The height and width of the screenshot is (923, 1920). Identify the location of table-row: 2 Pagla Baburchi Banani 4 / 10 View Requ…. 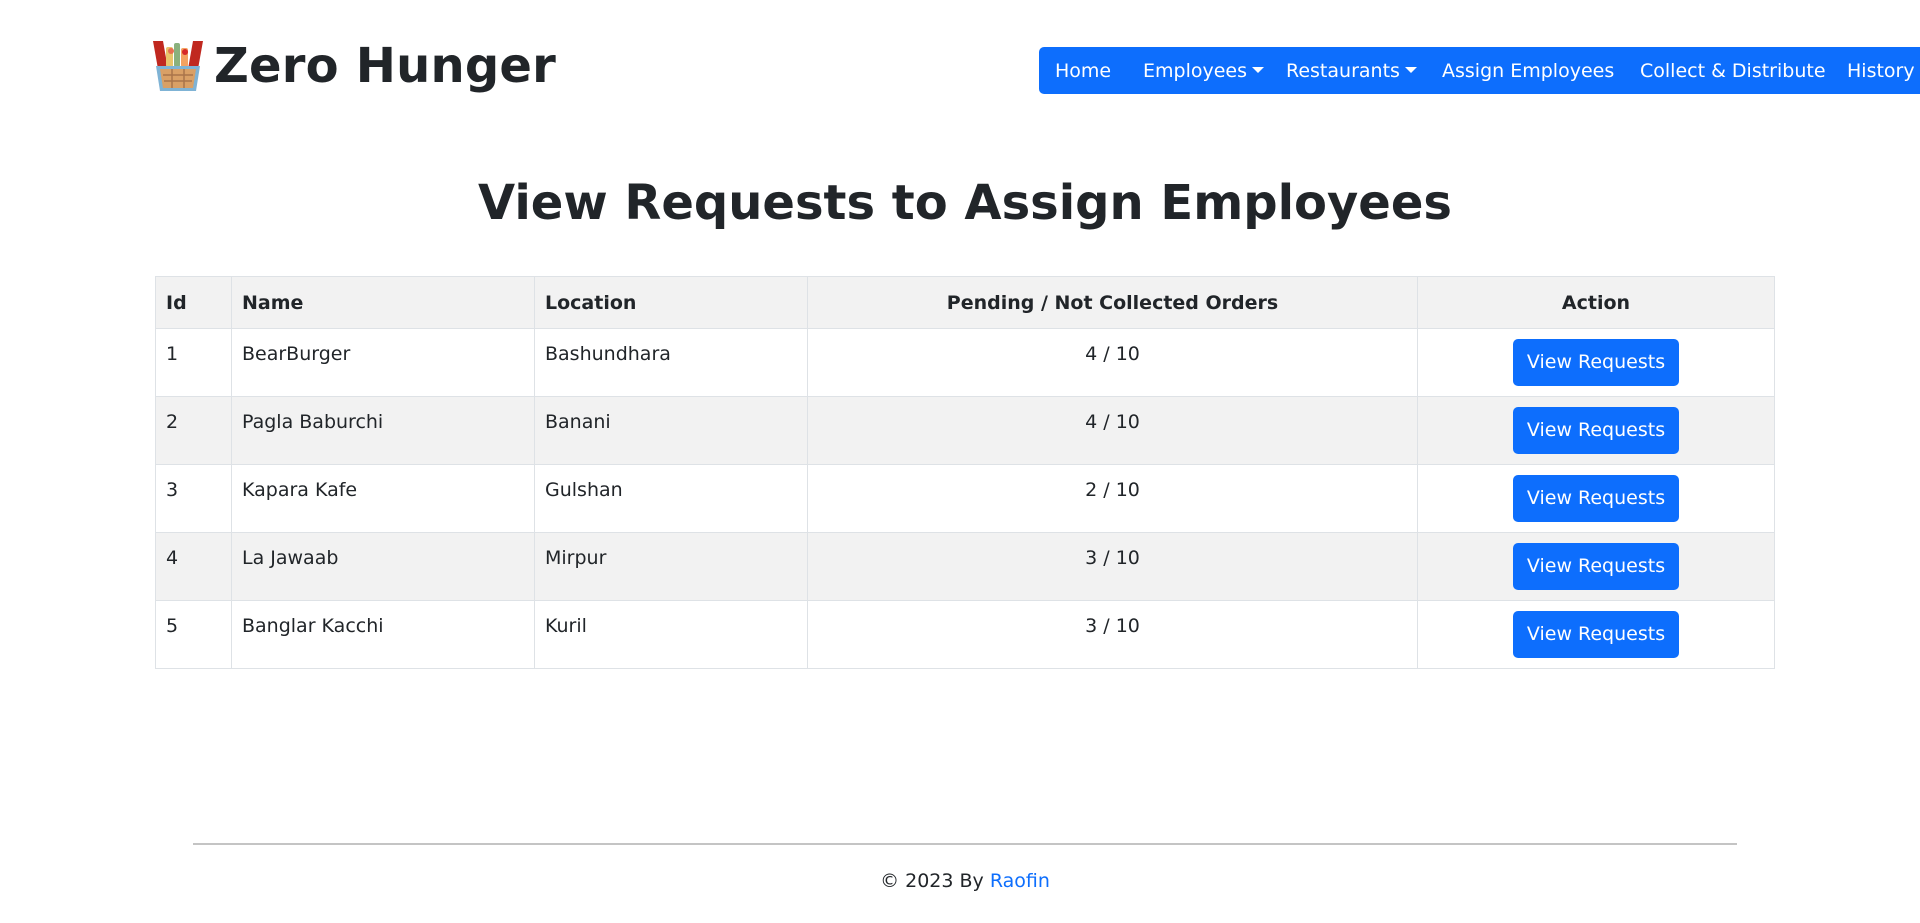
(965, 430).